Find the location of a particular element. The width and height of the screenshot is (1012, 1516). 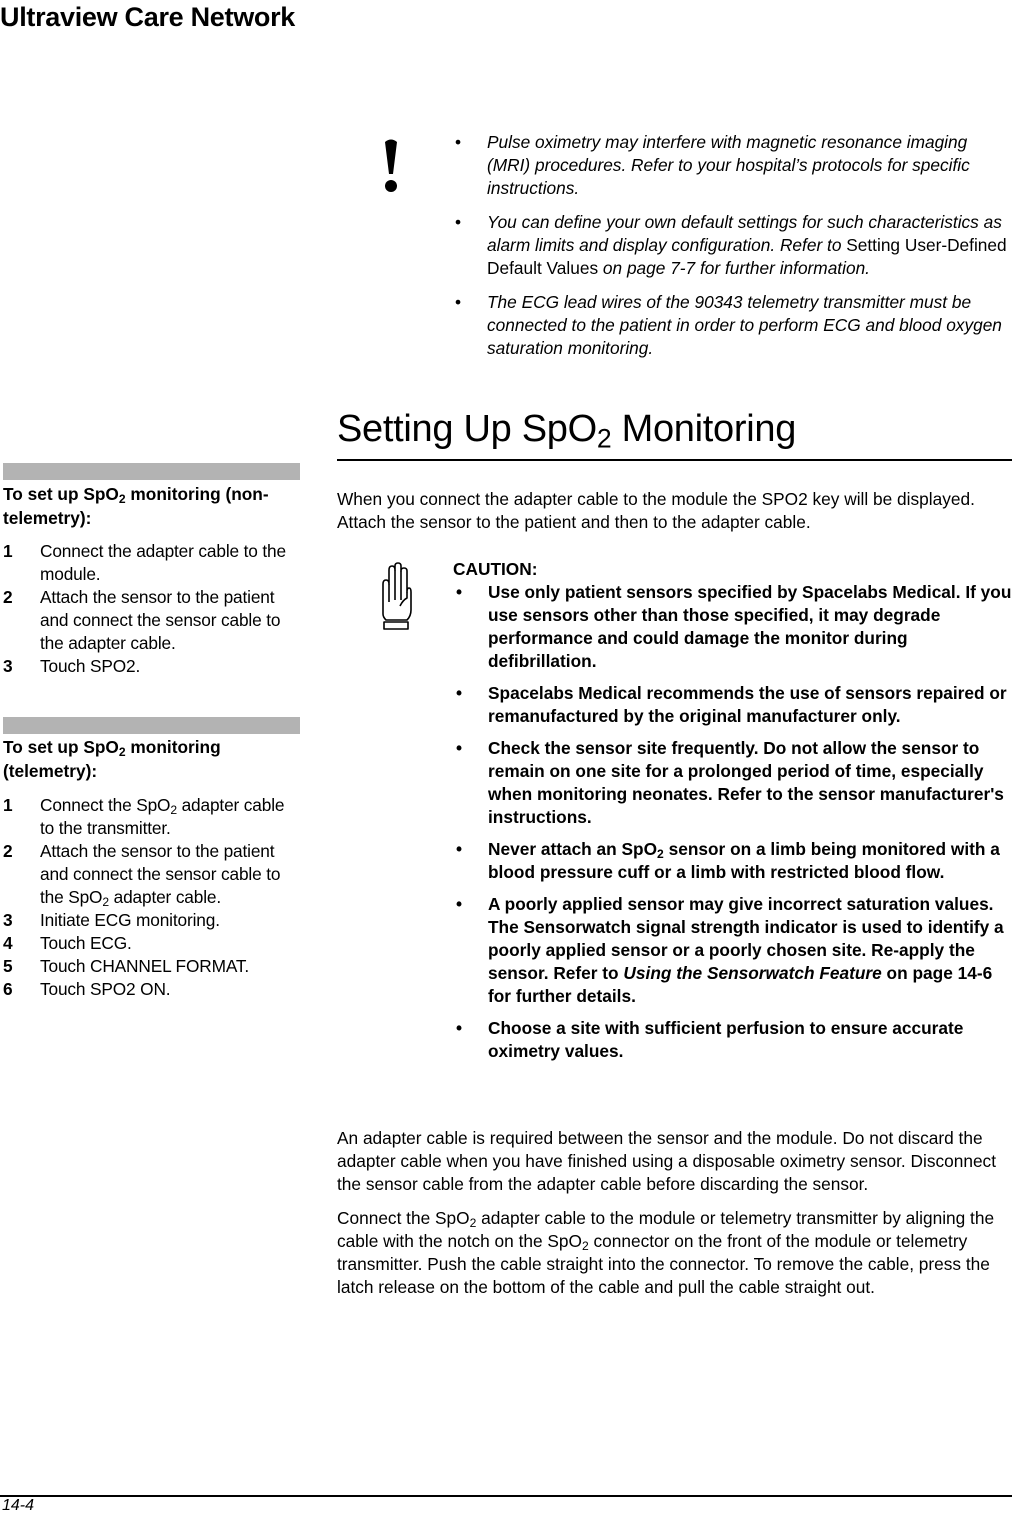

step-text: Touch ECG. is located at coordinates (86, 943).